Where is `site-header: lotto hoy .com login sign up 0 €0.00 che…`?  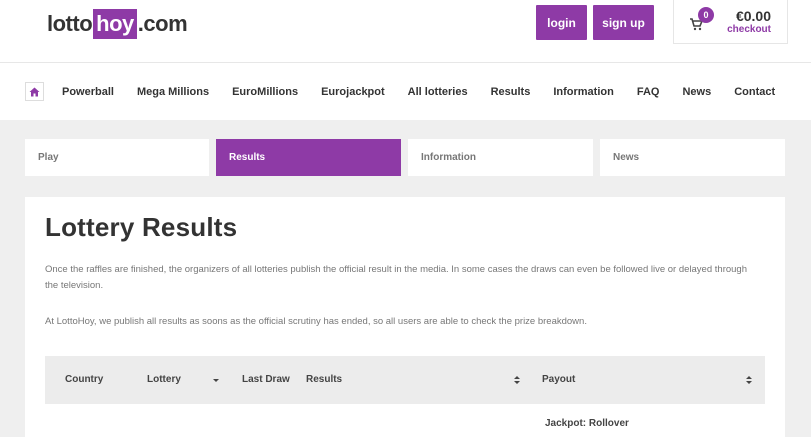
site-header: lotto hoy .com login sign up 0 €0.00 che… is located at coordinates (405, 31).